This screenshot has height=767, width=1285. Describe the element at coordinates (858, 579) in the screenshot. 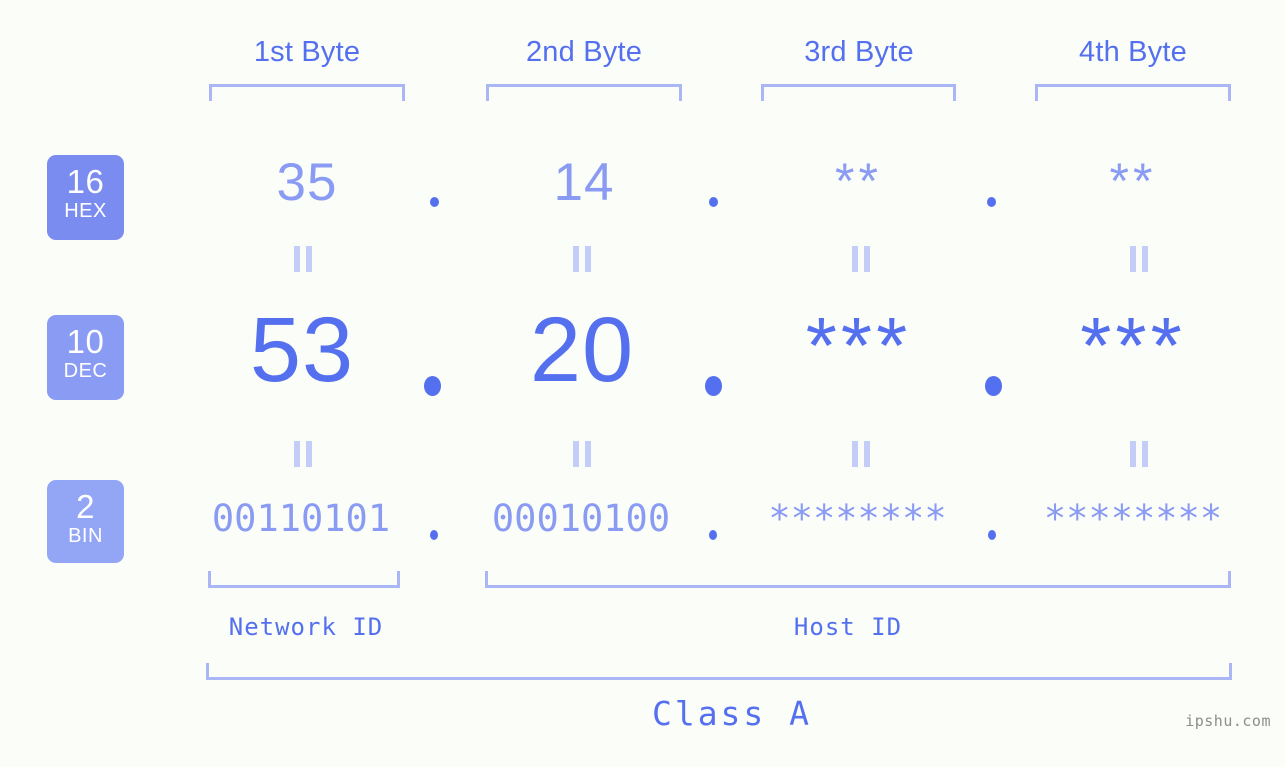

I see `host-id-bracket` at that location.